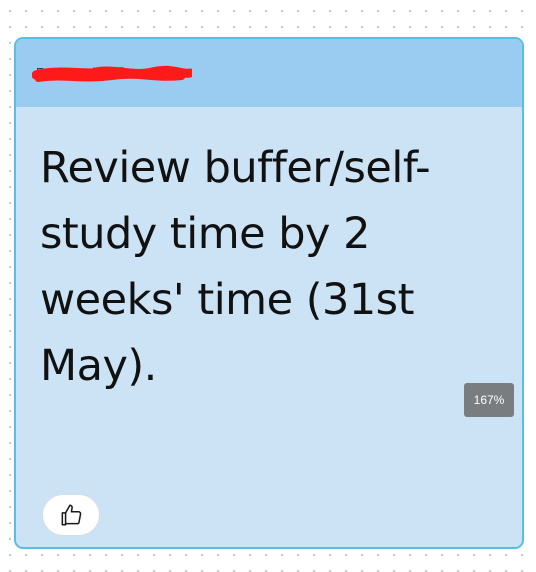  Describe the element at coordinates (269, 73) in the screenshot. I see `note-header: Redacted name` at that location.